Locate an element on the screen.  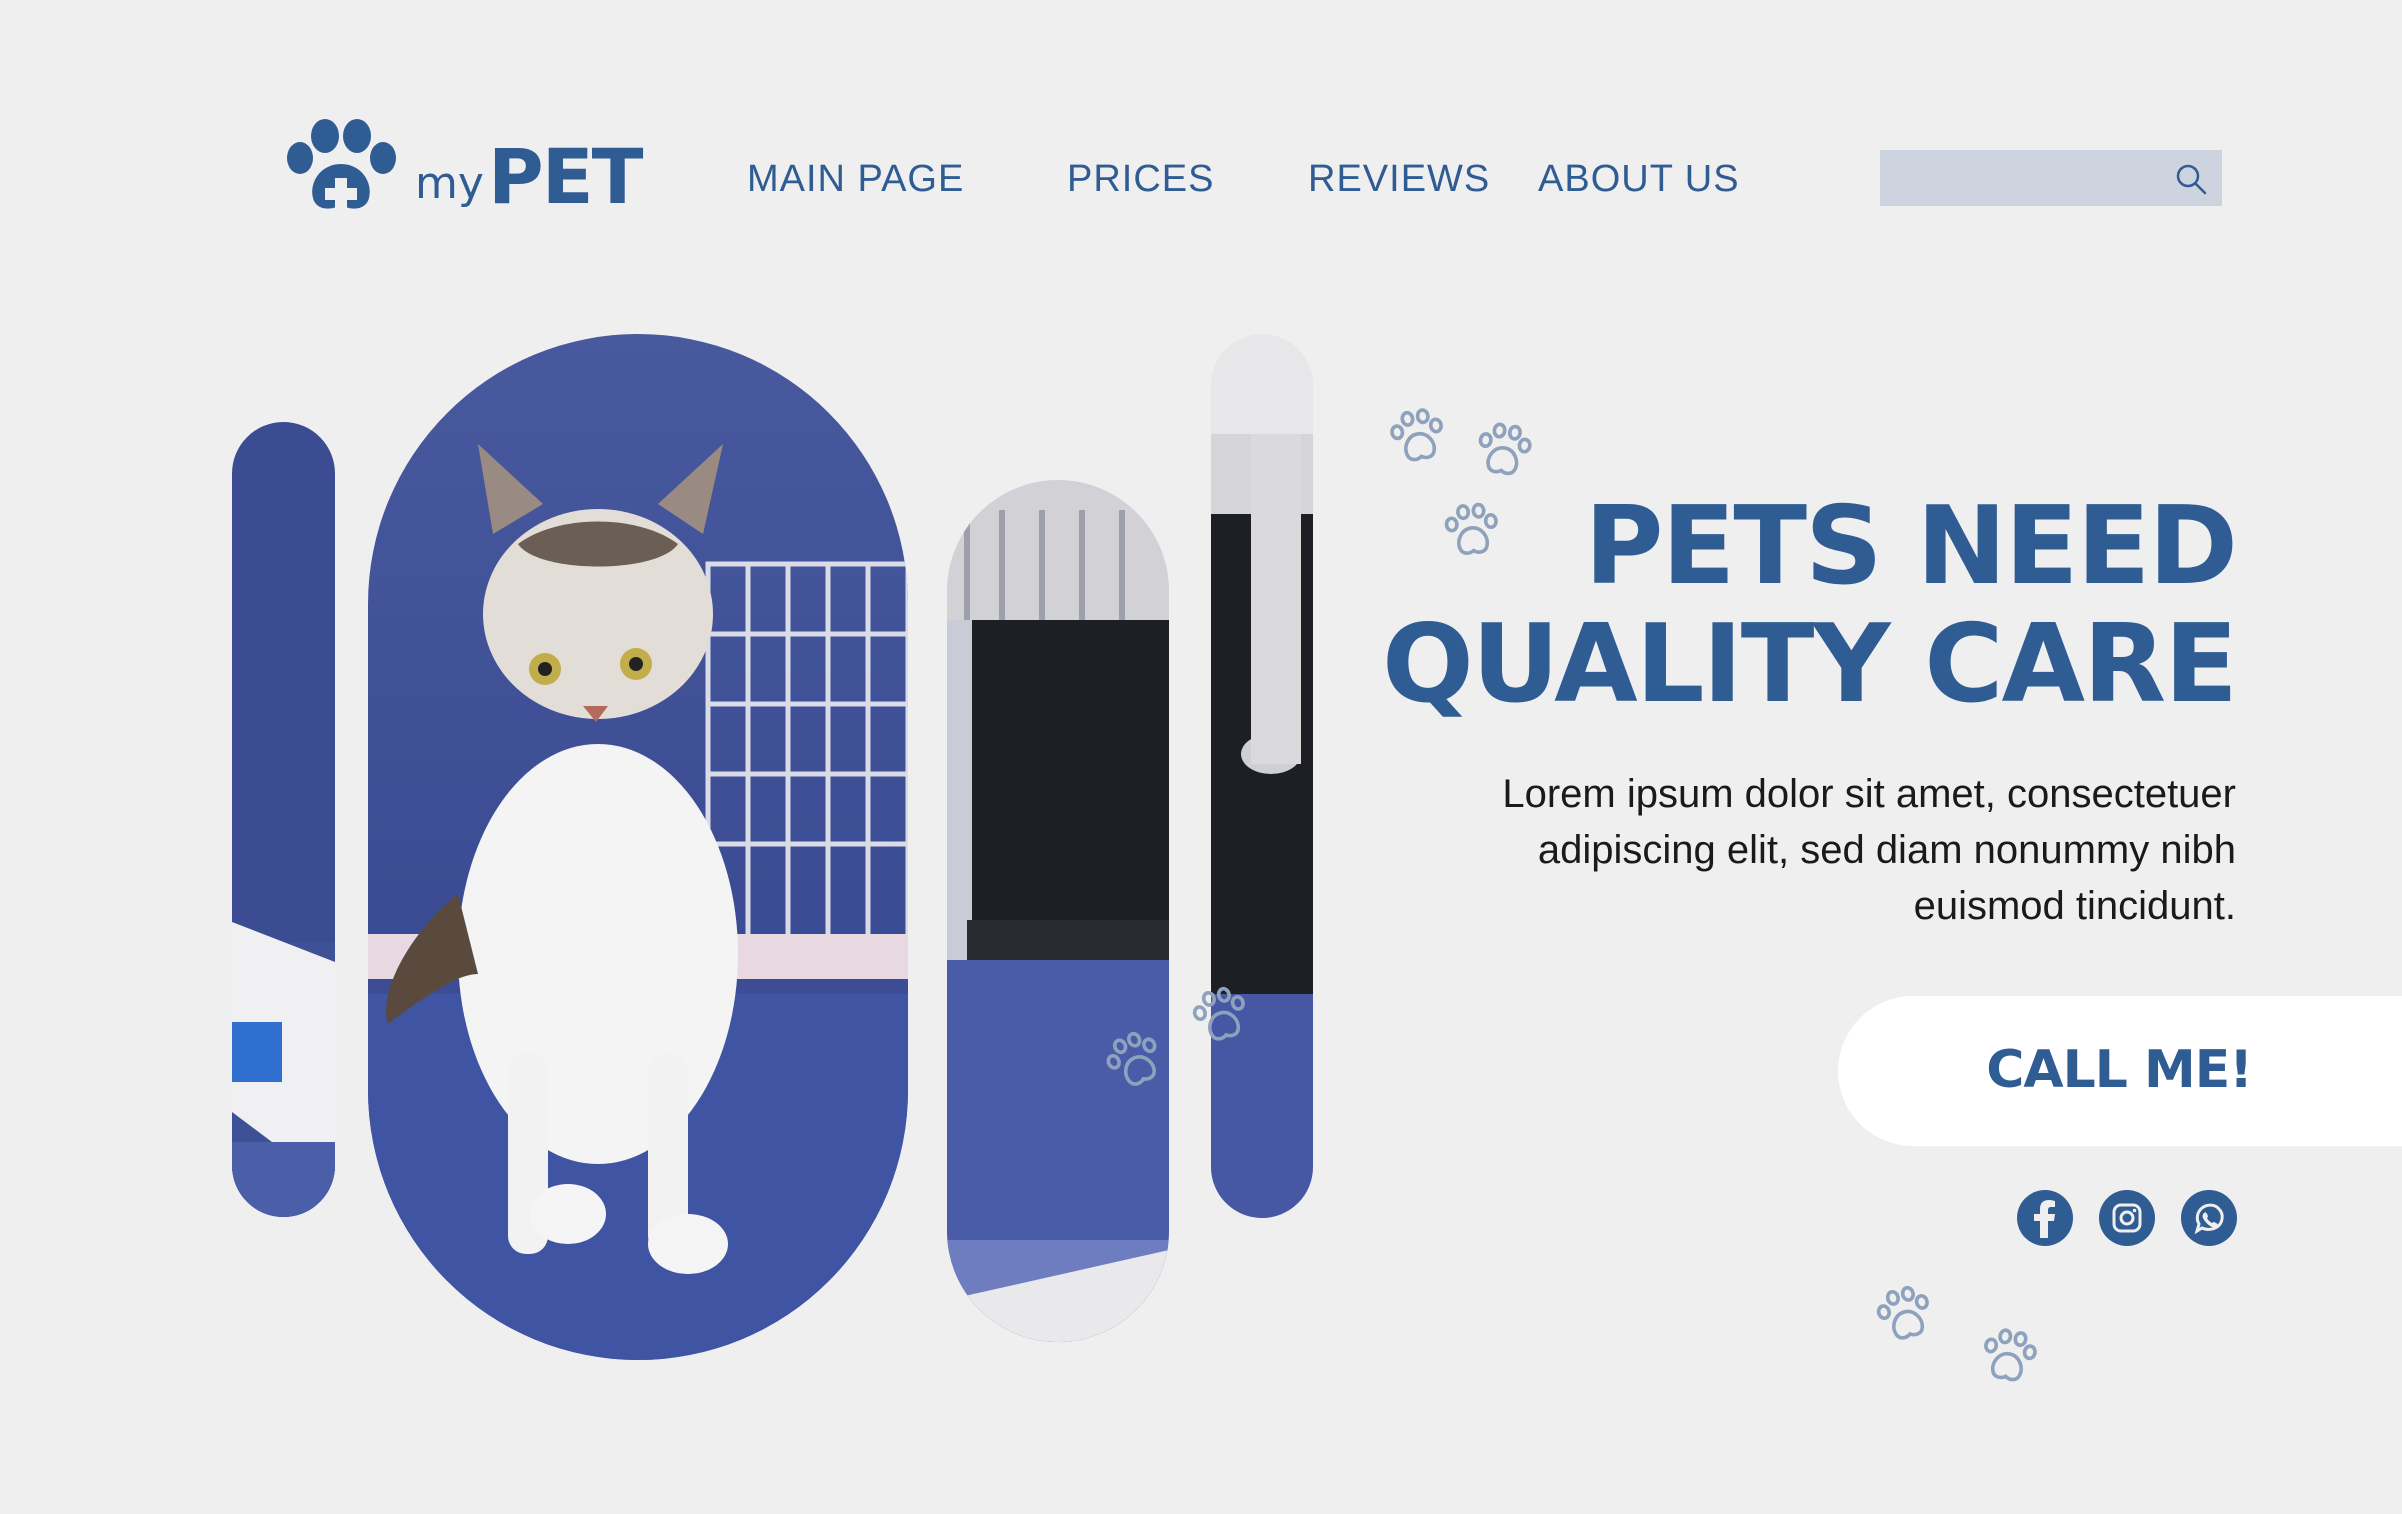
nav-reviews: REVIEWS is located at coordinates (1399, 179).